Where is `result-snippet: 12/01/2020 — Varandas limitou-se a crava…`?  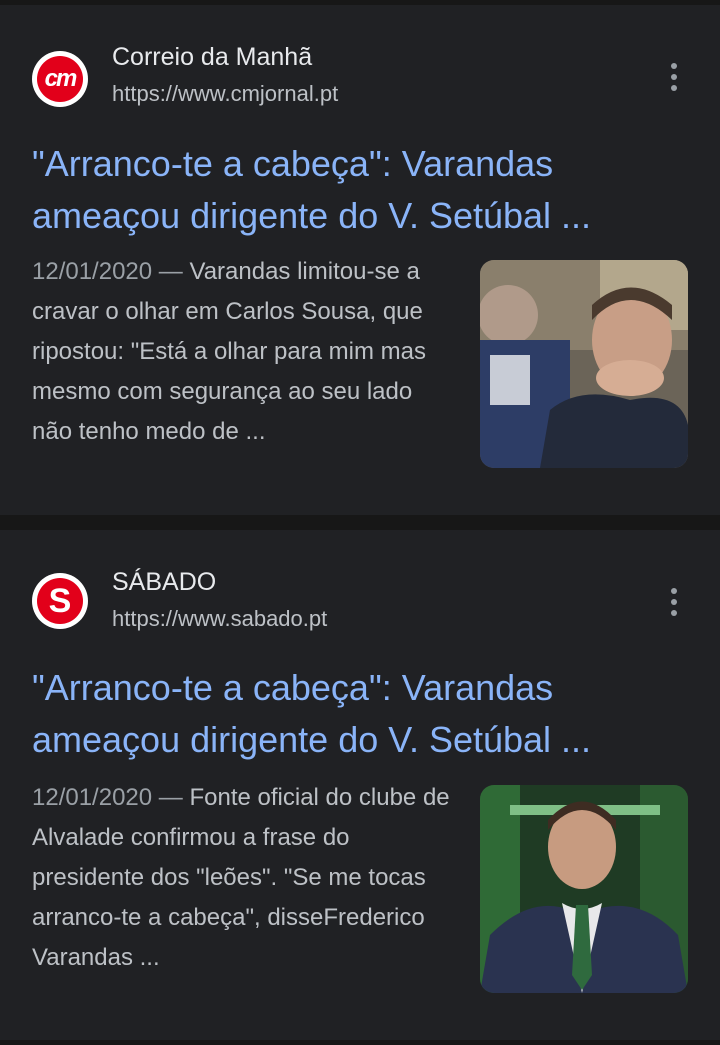 result-snippet: 12/01/2020 — Varandas limitou-se a crava… is located at coordinates (242, 352).